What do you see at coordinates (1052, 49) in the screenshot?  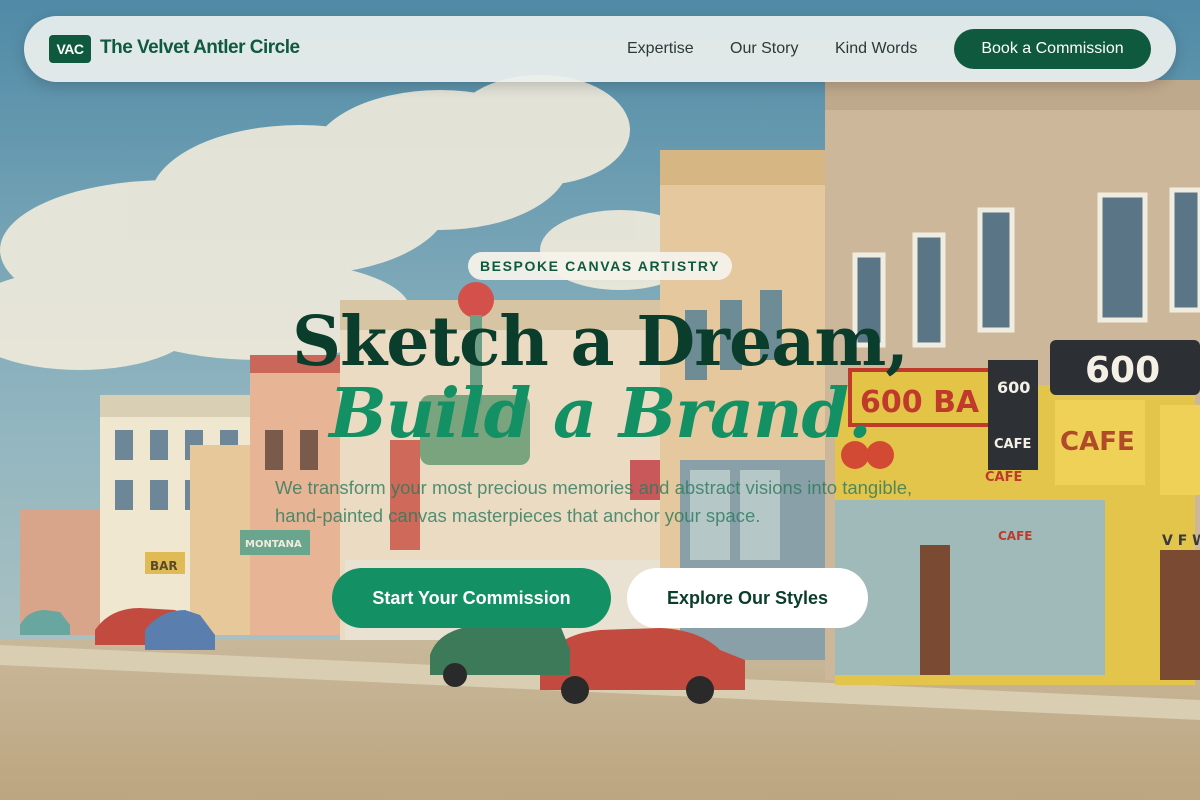 I see `book-commission-button: Book a Commission` at bounding box center [1052, 49].